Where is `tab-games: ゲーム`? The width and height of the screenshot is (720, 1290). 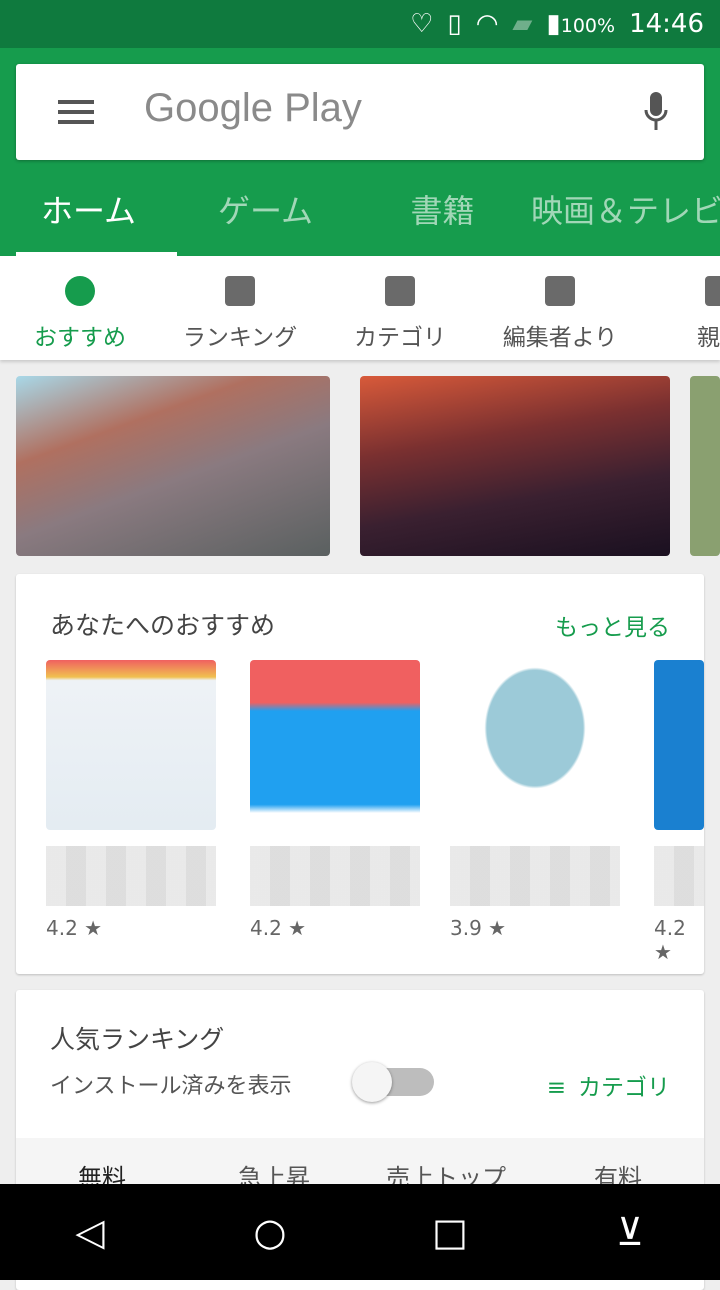
tab-games: ゲーム is located at coordinates (265, 217).